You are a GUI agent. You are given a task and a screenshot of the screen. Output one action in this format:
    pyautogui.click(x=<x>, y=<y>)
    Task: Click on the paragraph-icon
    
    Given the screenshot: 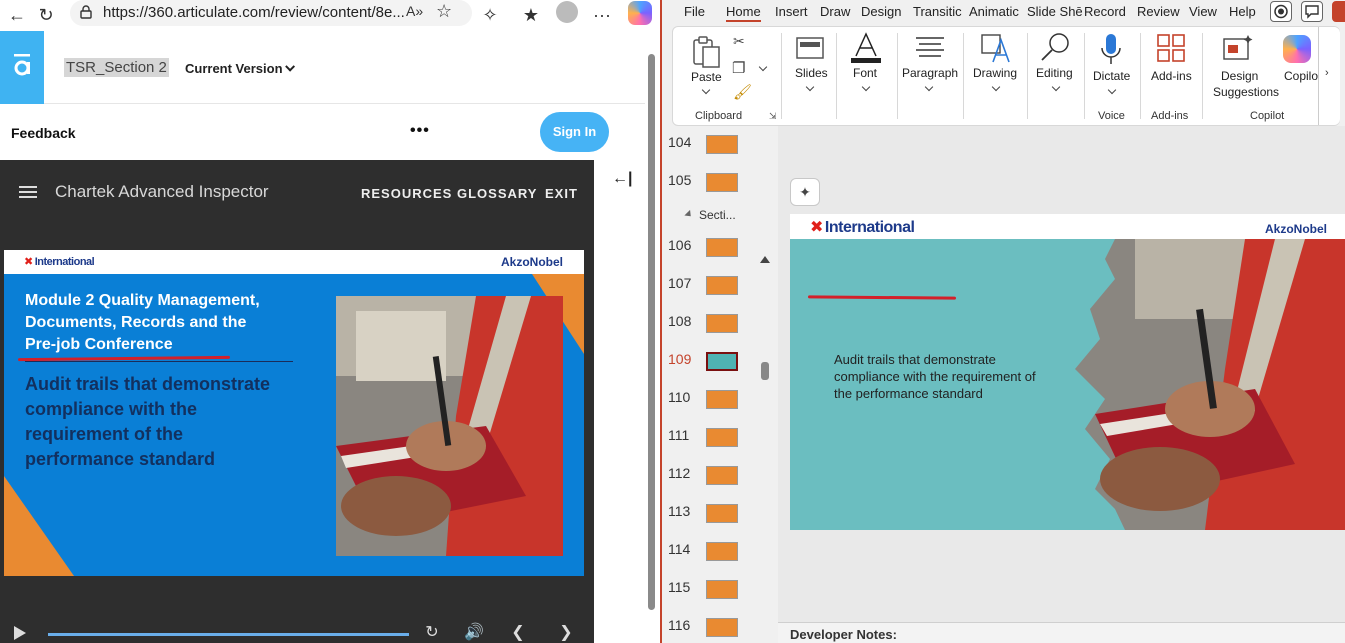 What is the action you would take?
    pyautogui.click(x=930, y=48)
    